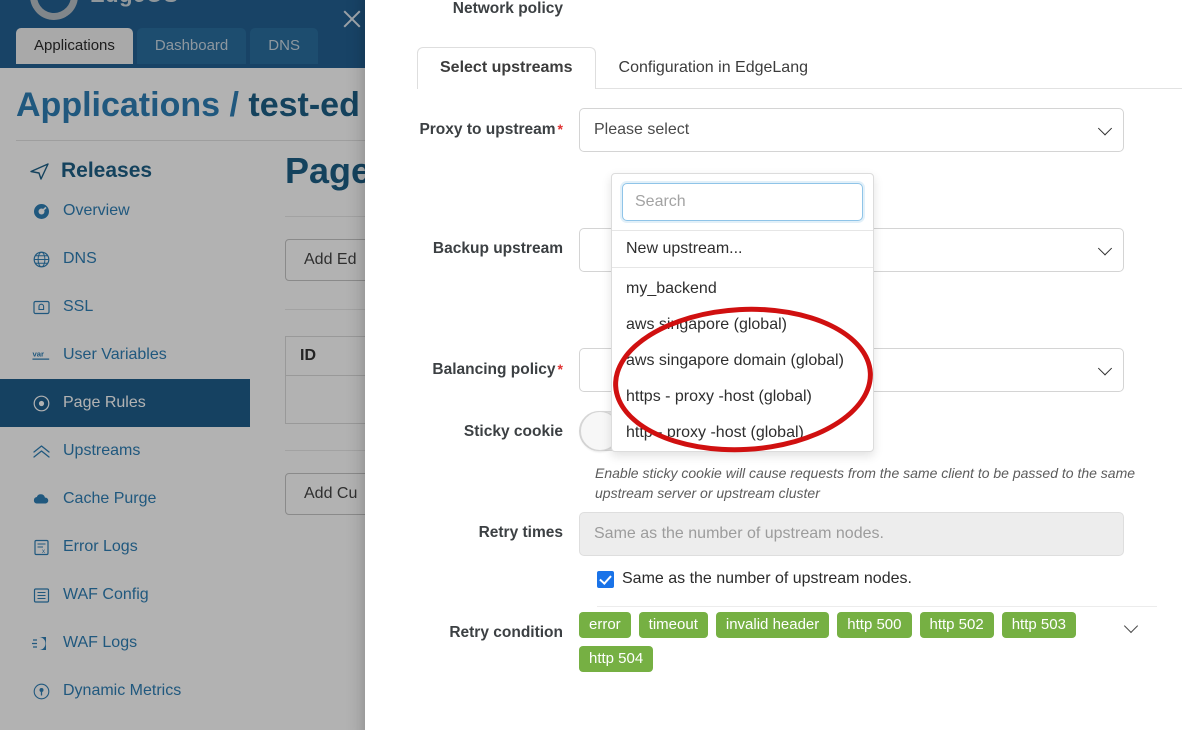 Image resolution: width=1184 pixels, height=730 pixels. I want to click on network-policy-row: Network policy, so click(485, 15).